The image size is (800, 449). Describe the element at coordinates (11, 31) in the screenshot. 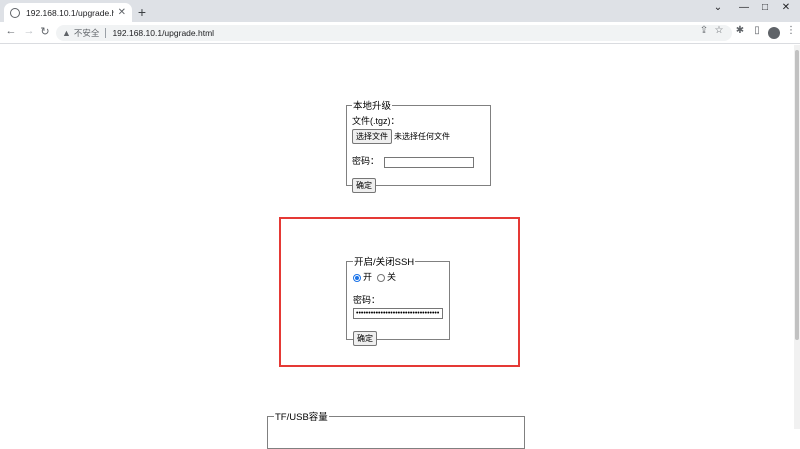

I see `back-icon: ←` at that location.